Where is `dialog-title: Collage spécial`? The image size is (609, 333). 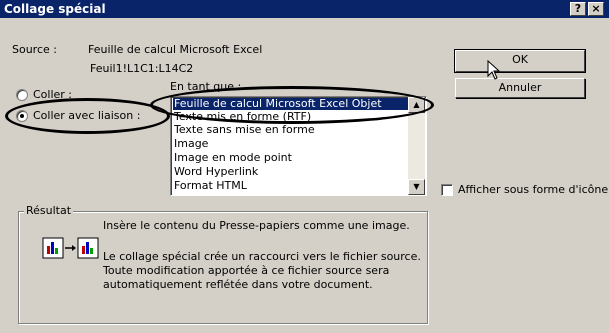
dialog-title: Collage spécial is located at coordinates (55, 9).